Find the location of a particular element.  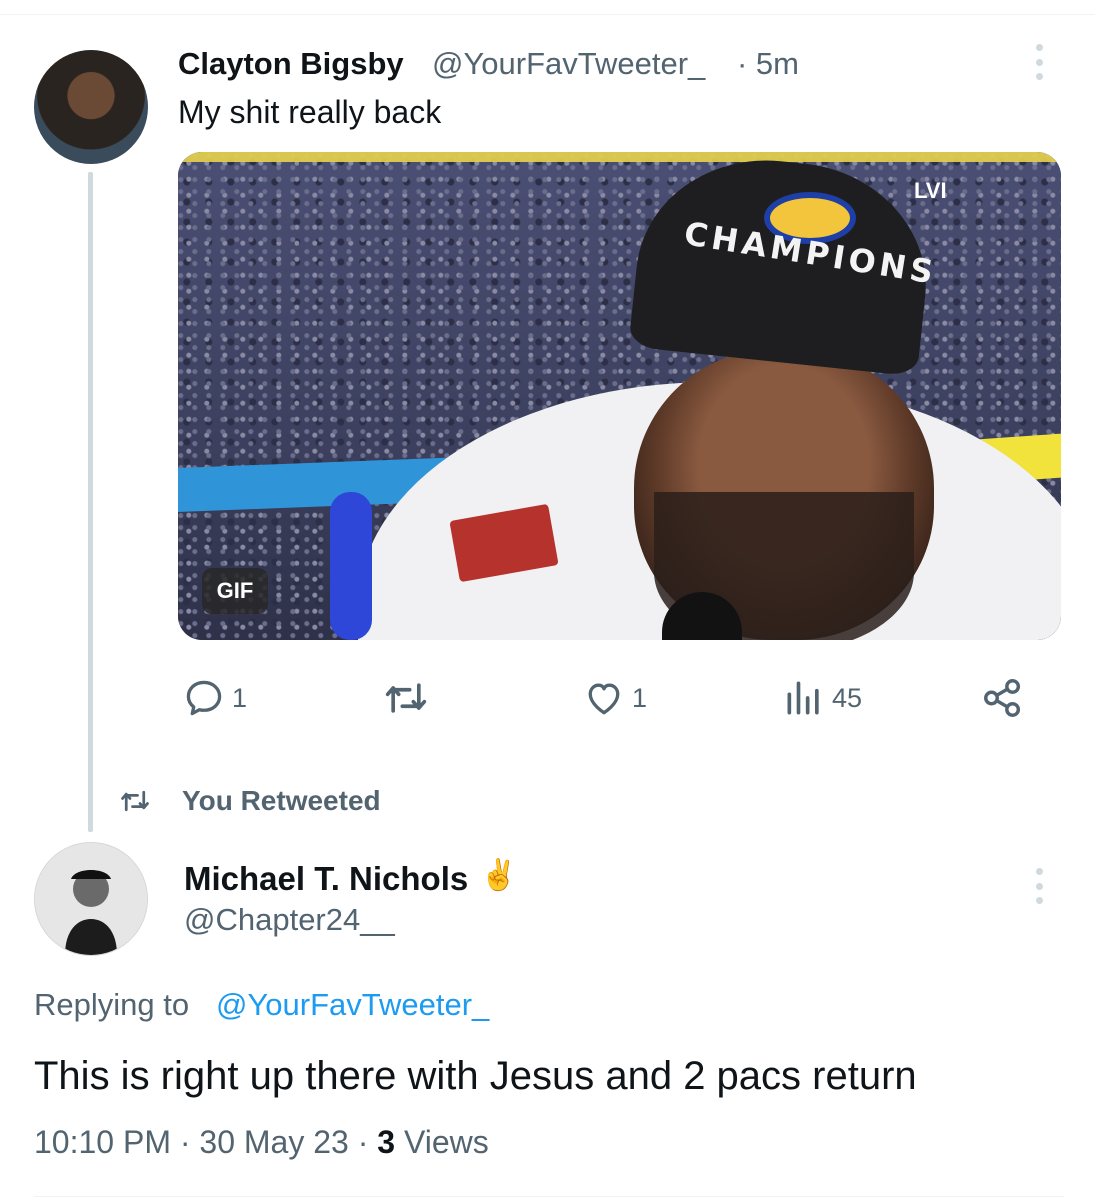

share-icon is located at coordinates (1003, 698).